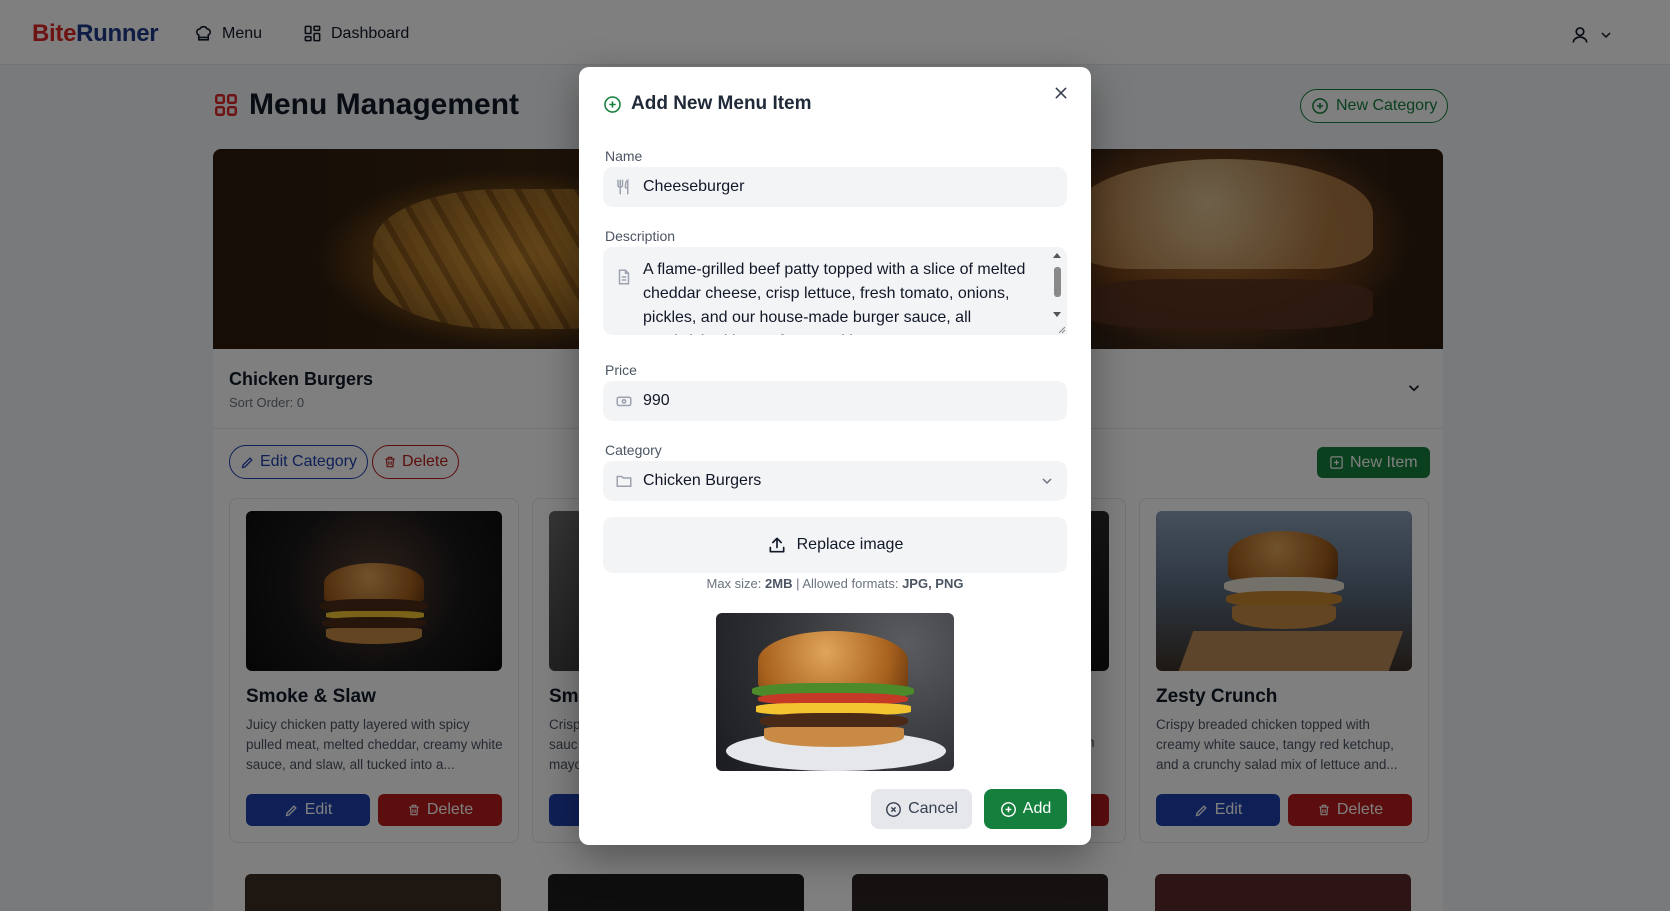  I want to click on upload-icon, so click(777, 545).